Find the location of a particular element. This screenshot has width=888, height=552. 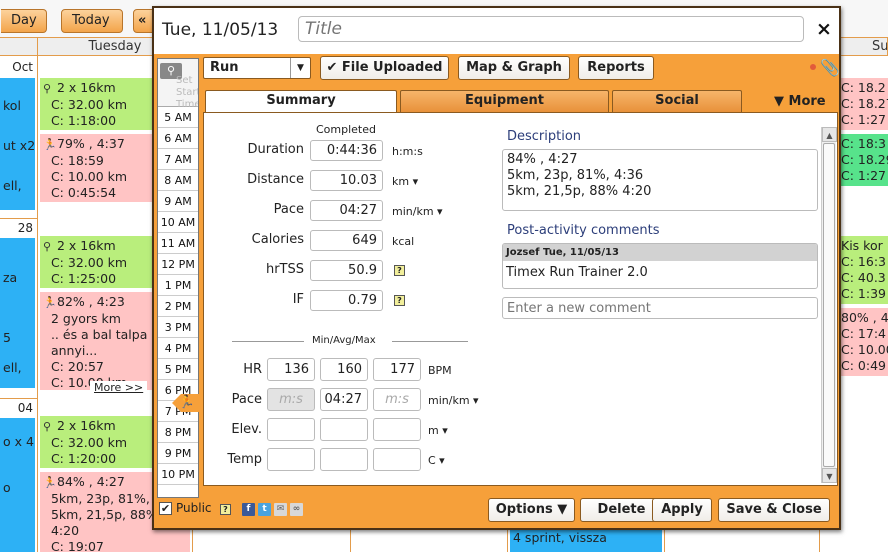

avg-input: 160 is located at coordinates (344, 369).